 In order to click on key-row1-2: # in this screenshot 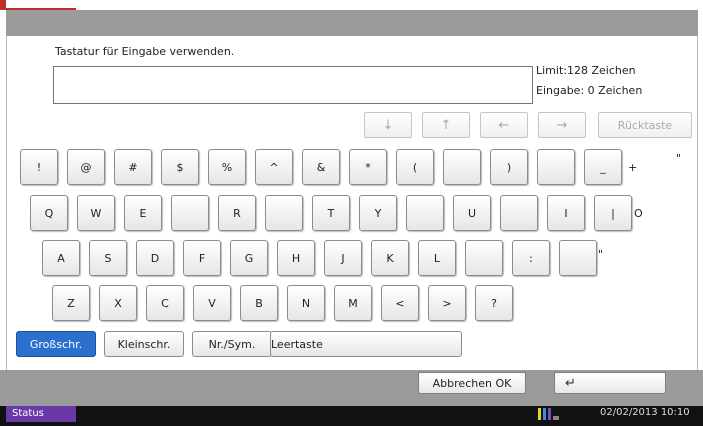, I will do `click(133, 167)`.